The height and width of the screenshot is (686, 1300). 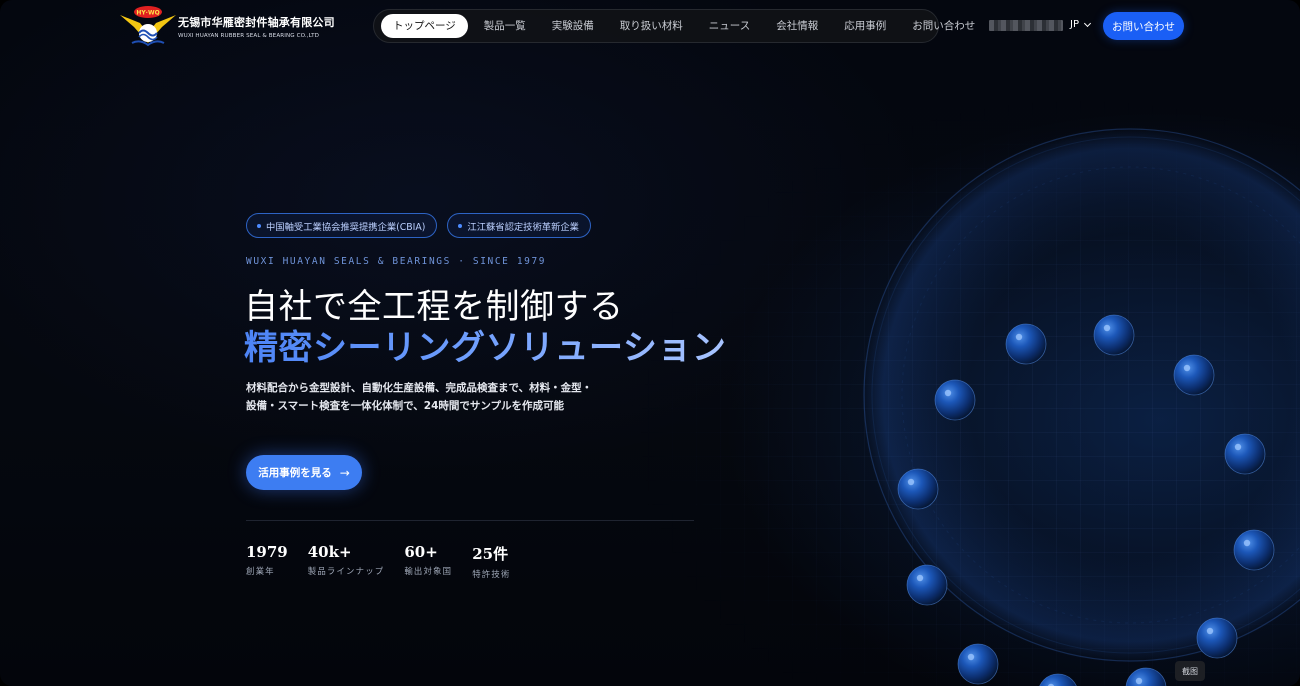 I want to click on badge-label: 江江蘇省認定技術革新企業, so click(x=523, y=227).